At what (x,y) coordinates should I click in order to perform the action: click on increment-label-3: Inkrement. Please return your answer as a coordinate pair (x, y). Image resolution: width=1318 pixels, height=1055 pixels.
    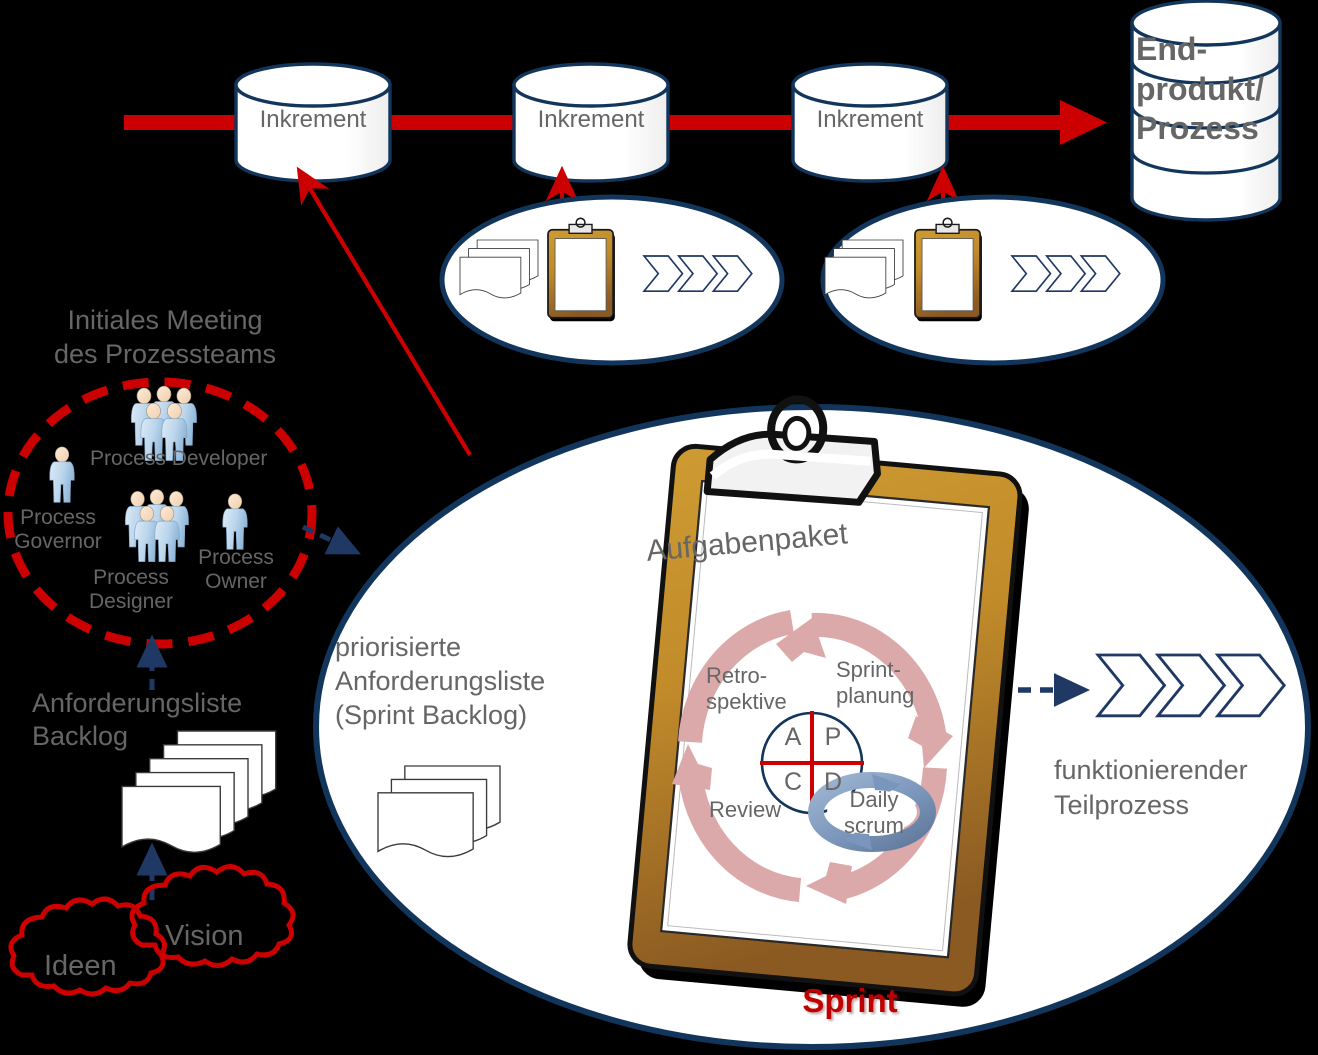
    Looking at the image, I should click on (870, 119).